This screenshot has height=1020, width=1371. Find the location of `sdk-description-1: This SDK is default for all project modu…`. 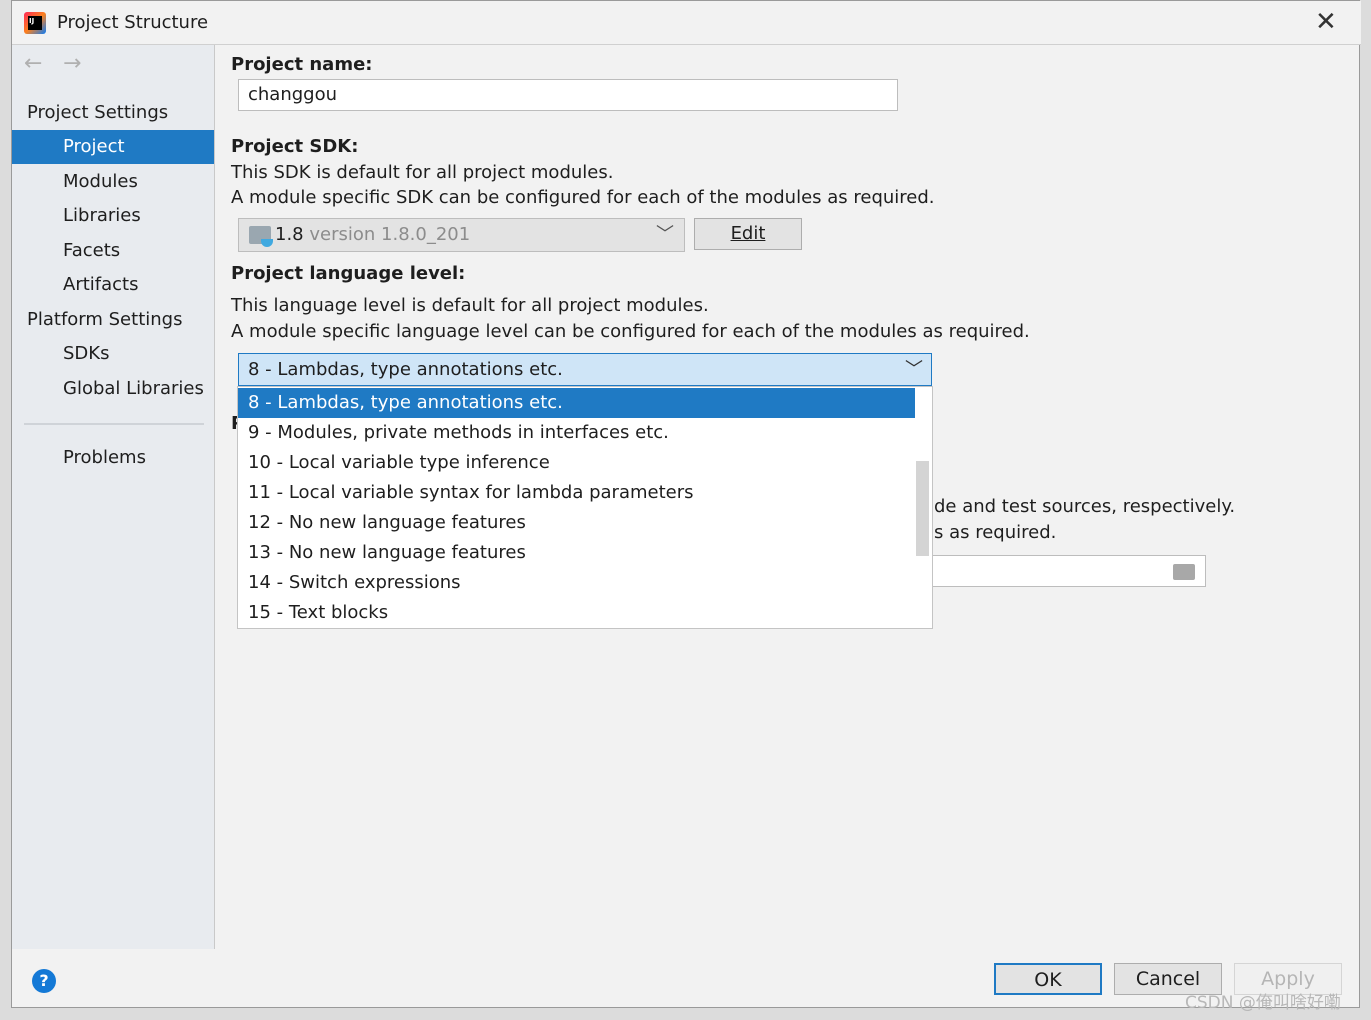

sdk-description-1: This SDK is default for all project modu… is located at coordinates (422, 172).